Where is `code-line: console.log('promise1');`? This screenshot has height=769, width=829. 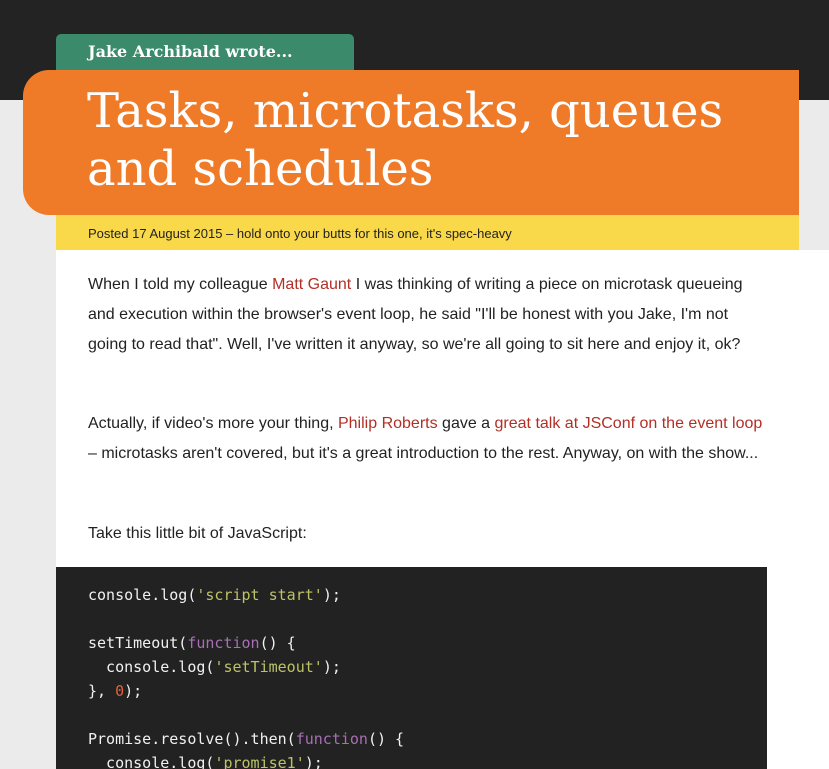
code-line: console.log('promise1'); is located at coordinates (205, 760).